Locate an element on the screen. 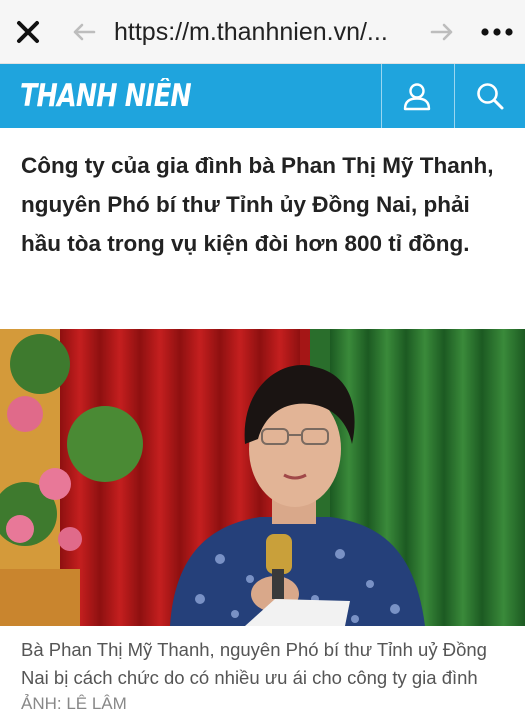 This screenshot has width=525, height=720. site-logo: THANH NIÊN is located at coordinates (106, 96).